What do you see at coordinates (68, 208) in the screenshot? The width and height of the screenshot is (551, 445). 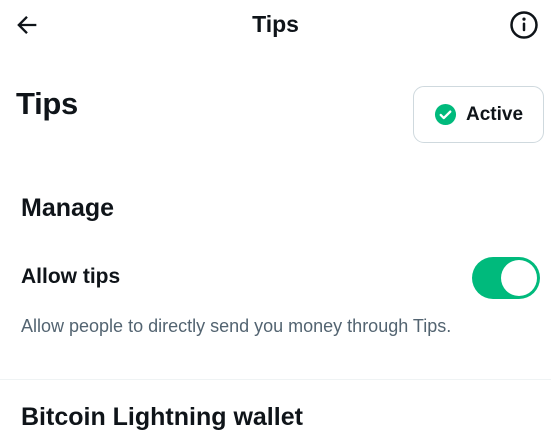 I see `manage-section-title: Manage` at bounding box center [68, 208].